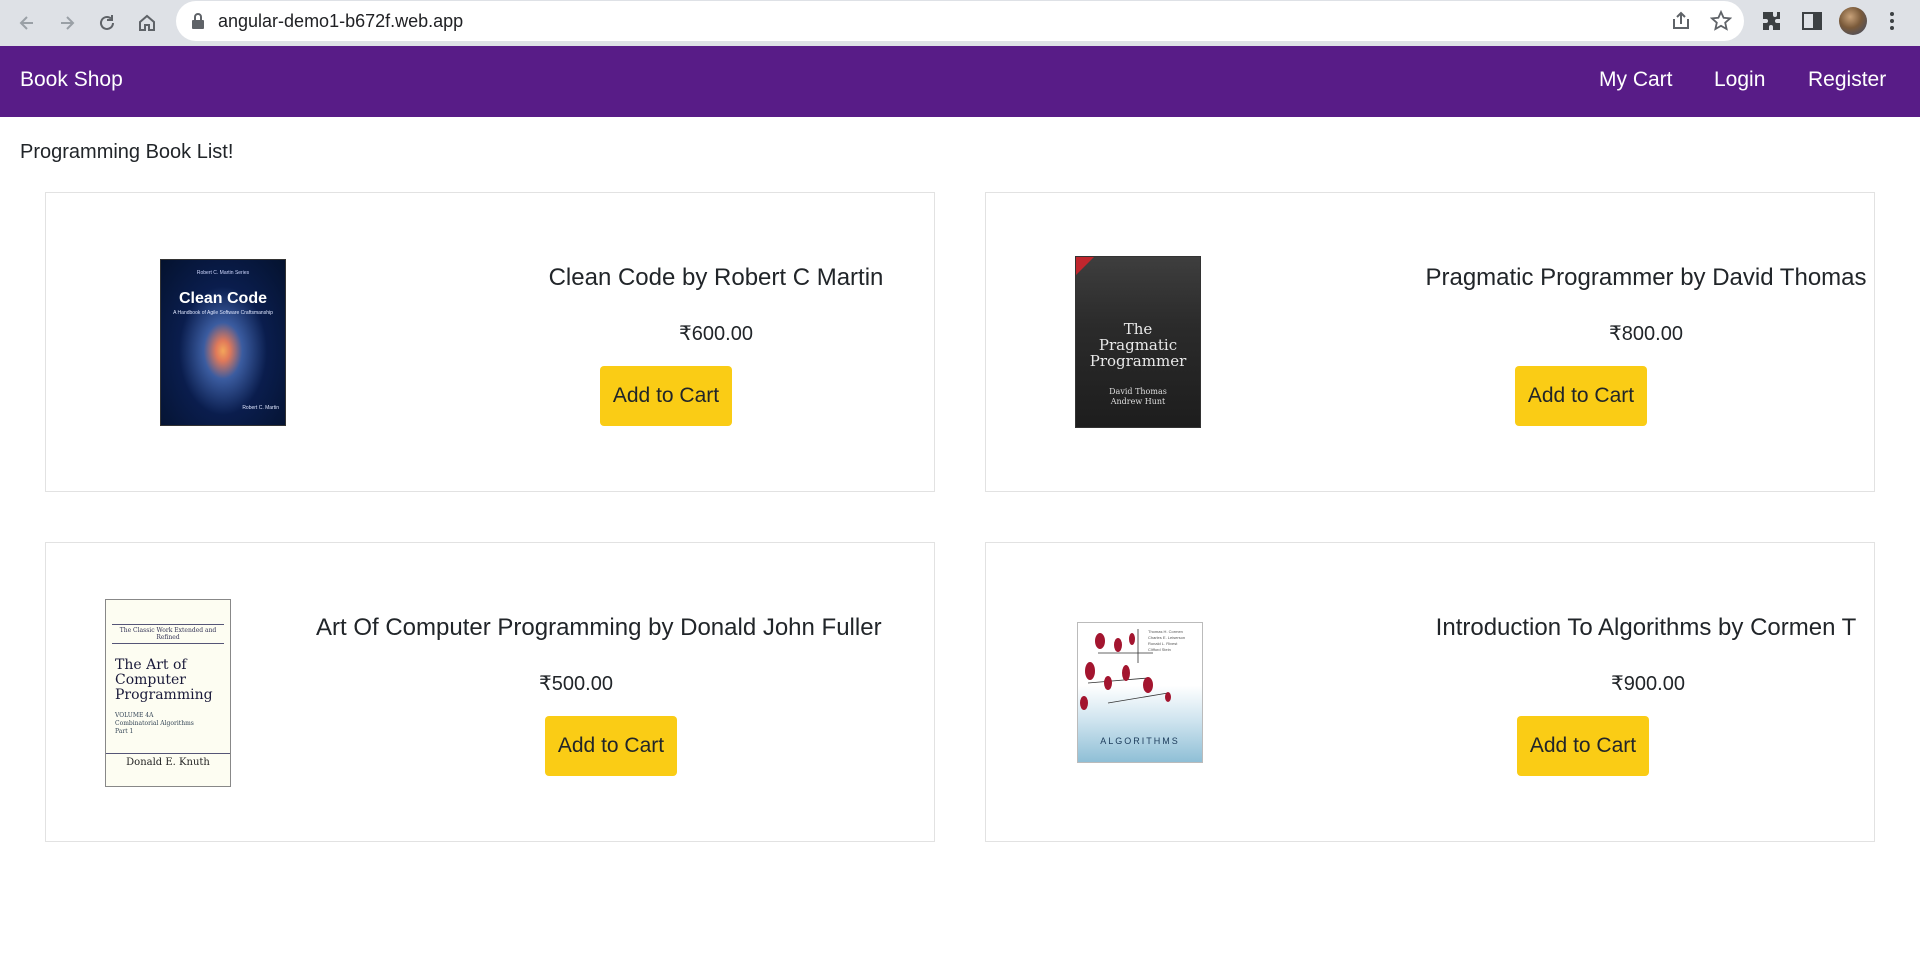 Image resolution: width=1920 pixels, height=968 pixels. I want to click on home-button, so click(147, 23).